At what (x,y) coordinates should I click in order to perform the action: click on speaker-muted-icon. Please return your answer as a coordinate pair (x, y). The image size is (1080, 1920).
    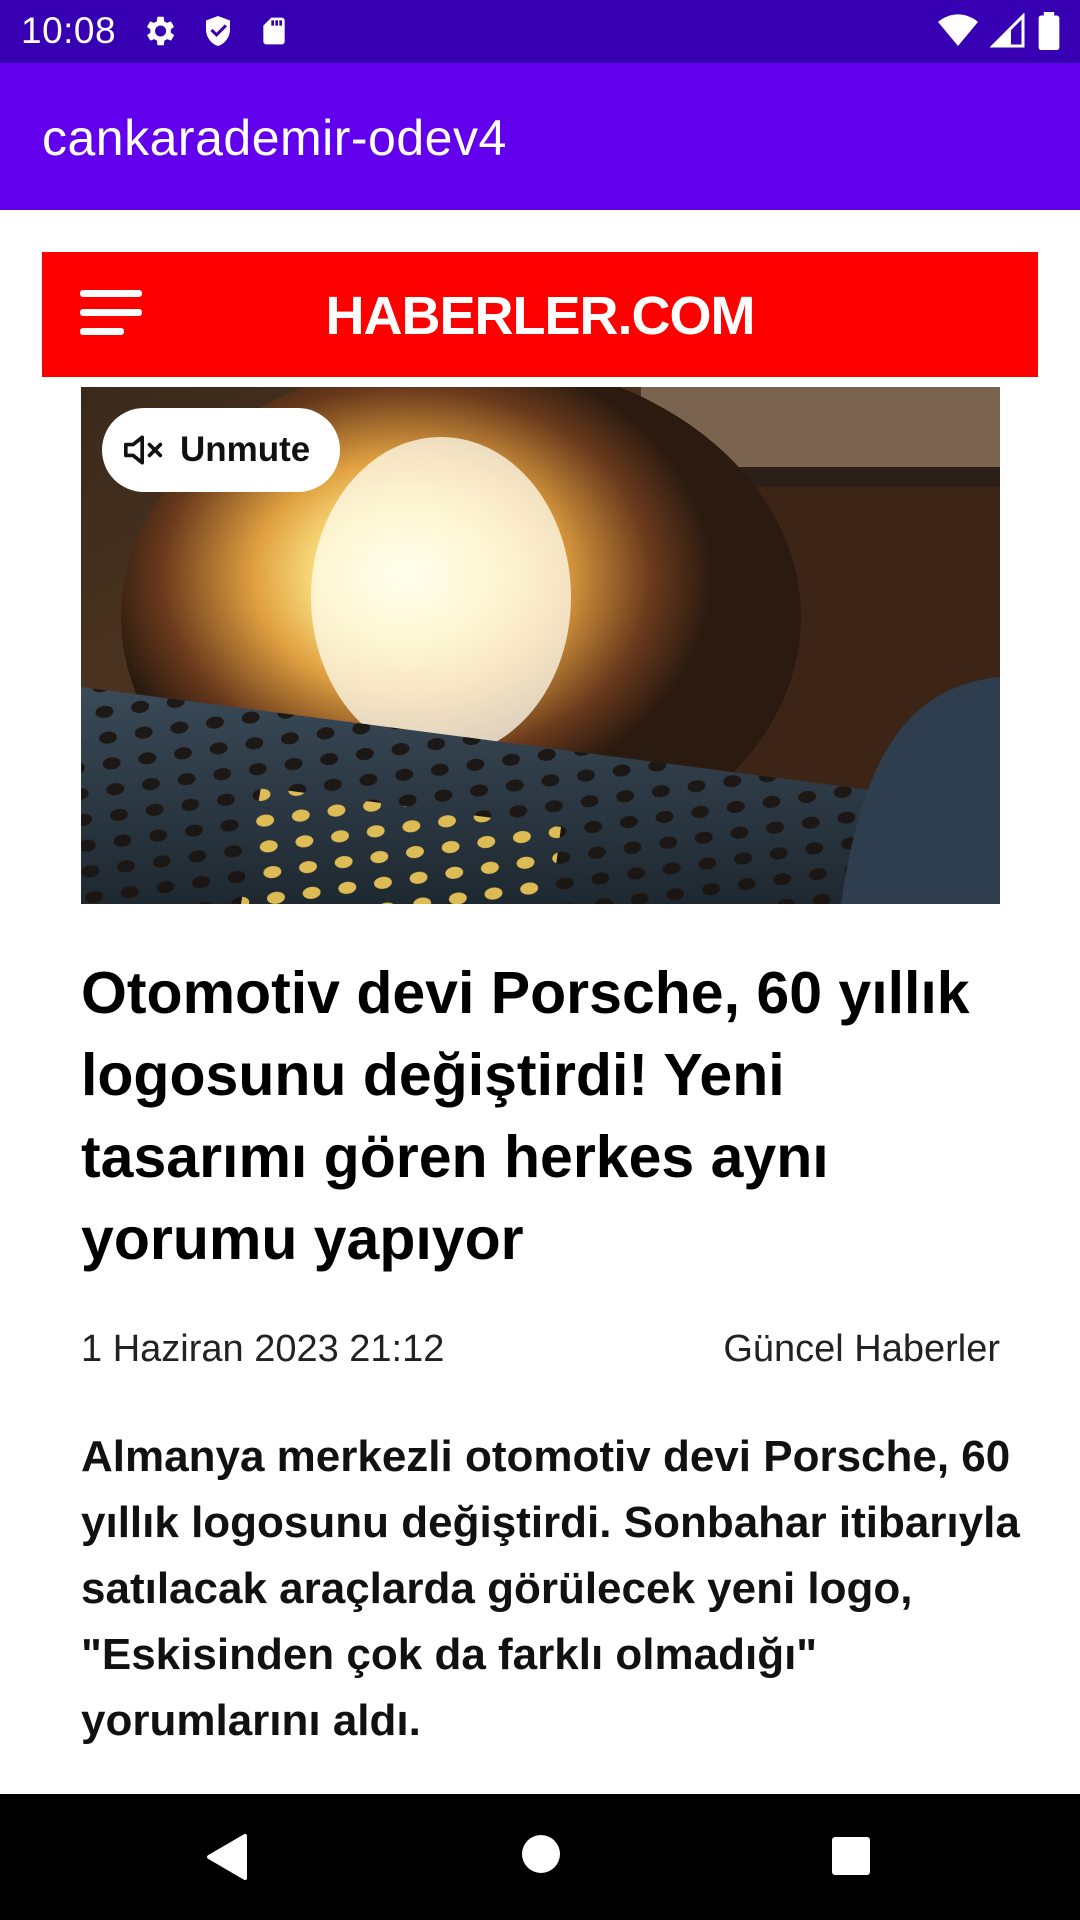
    Looking at the image, I should click on (144, 450).